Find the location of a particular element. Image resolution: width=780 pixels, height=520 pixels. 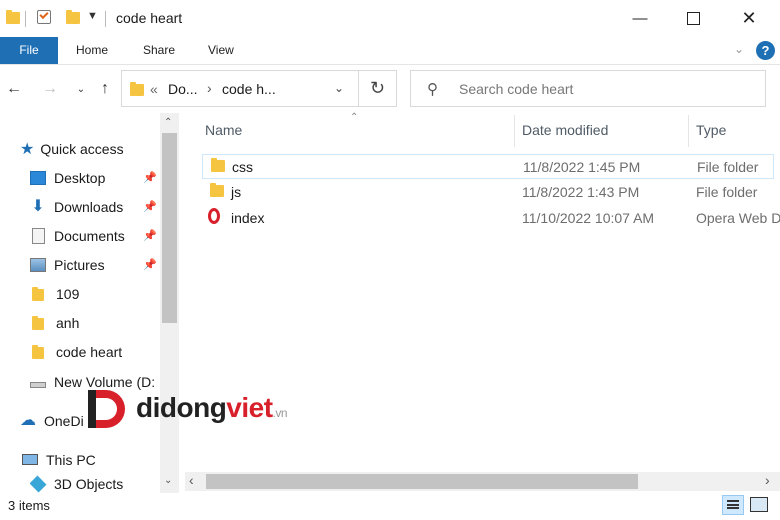

sidebar-item-label: Pictures is located at coordinates (79, 264).